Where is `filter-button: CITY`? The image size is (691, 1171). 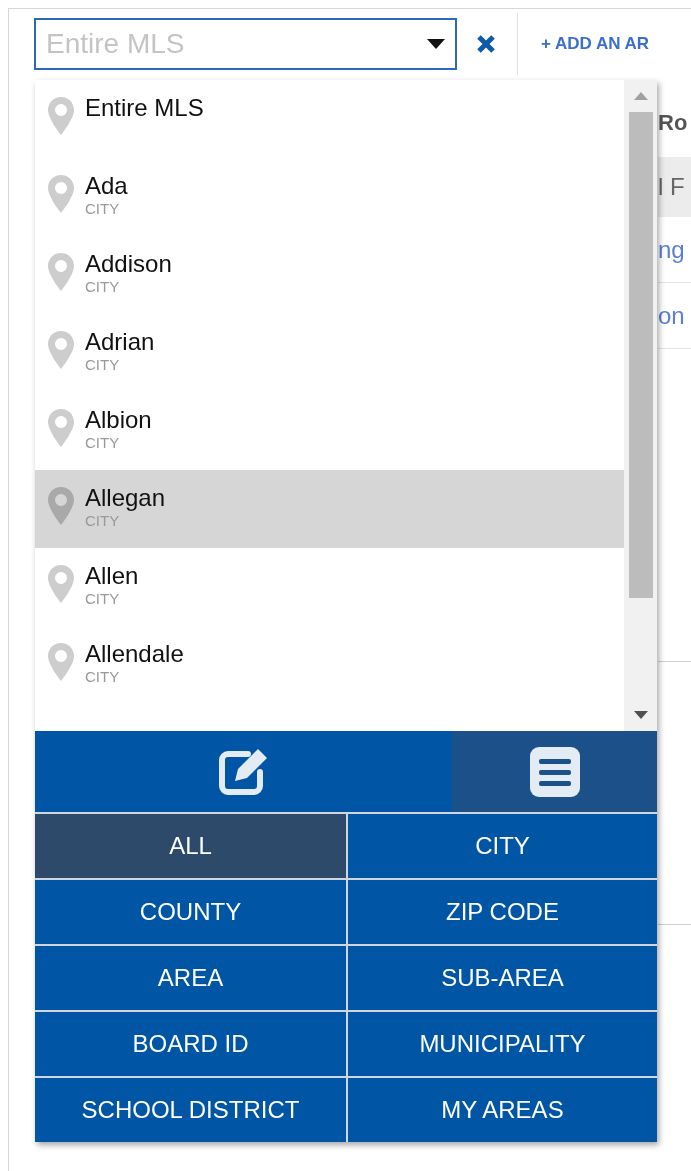
filter-button: CITY is located at coordinates (502, 846).